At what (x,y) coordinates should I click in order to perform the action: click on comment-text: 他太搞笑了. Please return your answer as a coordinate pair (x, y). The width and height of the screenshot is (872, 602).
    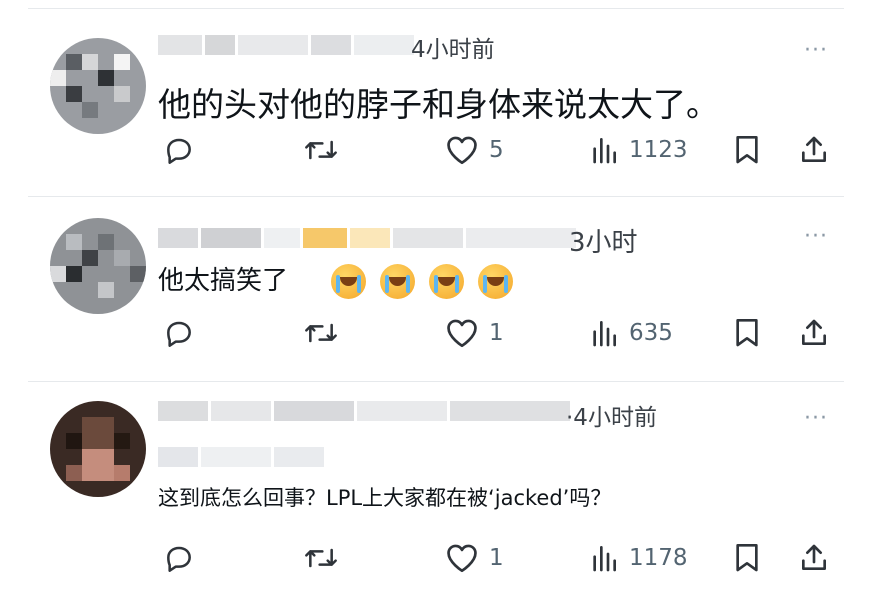
    Looking at the image, I should click on (338, 279).